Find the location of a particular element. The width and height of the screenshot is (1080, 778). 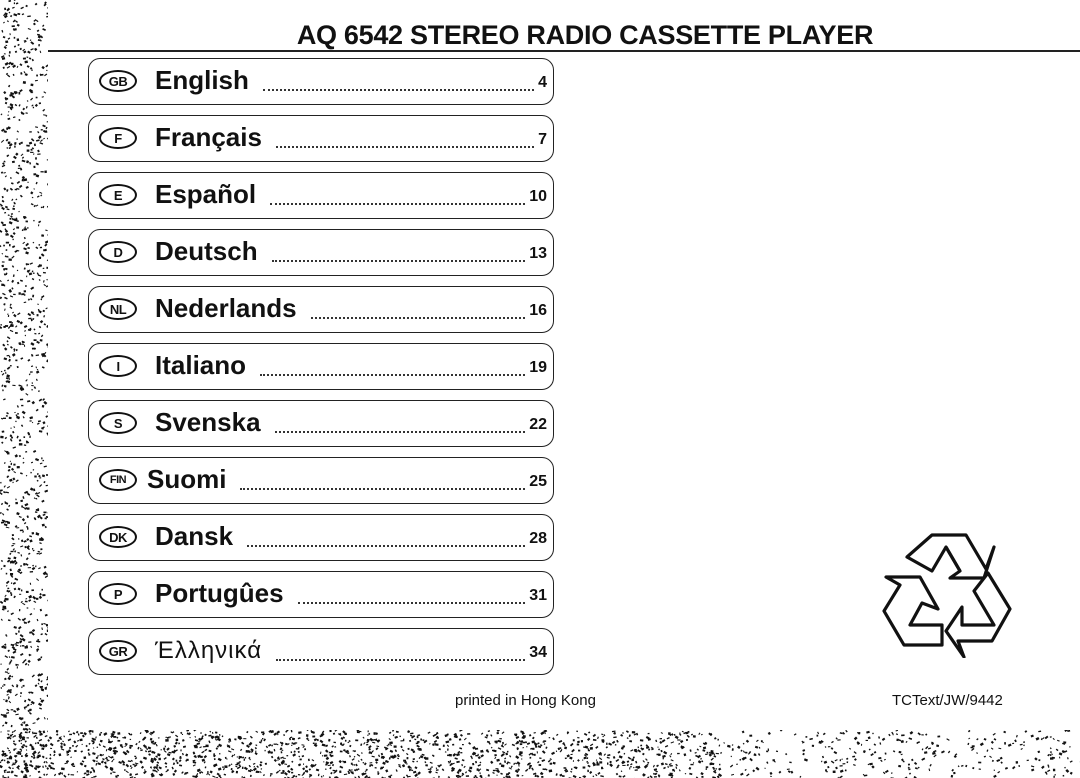

scan-noise-left is located at coordinates (24, 389).